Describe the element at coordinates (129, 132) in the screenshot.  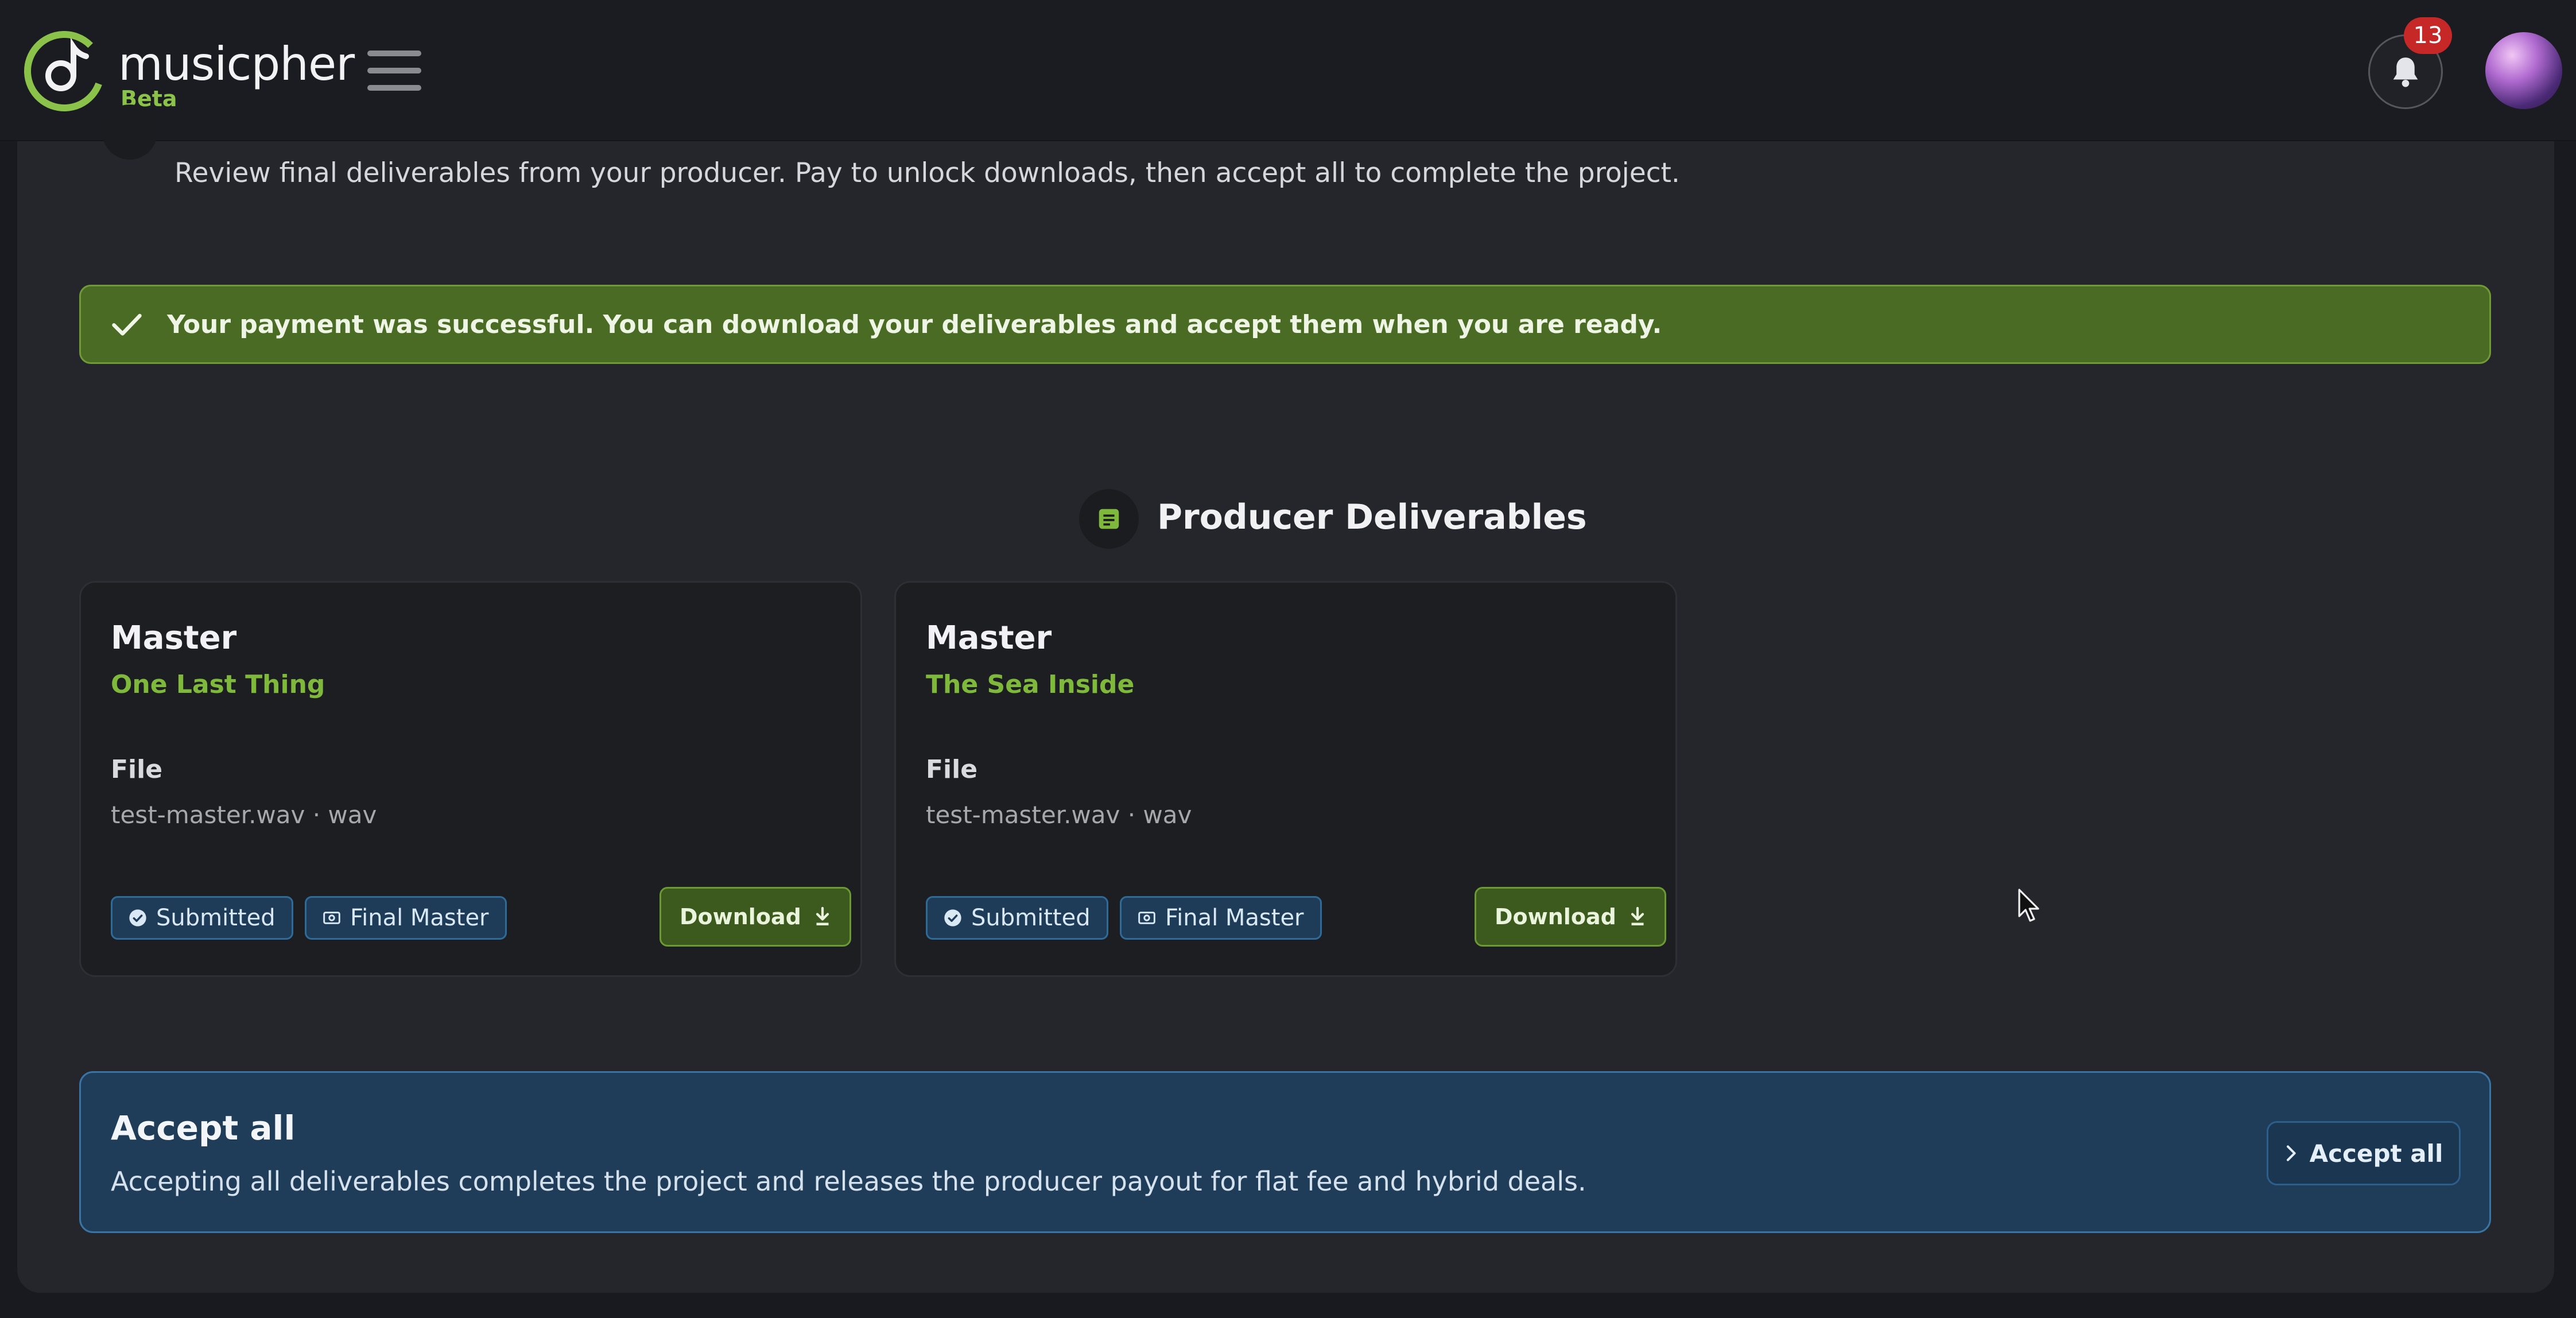
I see `step-icon` at that location.